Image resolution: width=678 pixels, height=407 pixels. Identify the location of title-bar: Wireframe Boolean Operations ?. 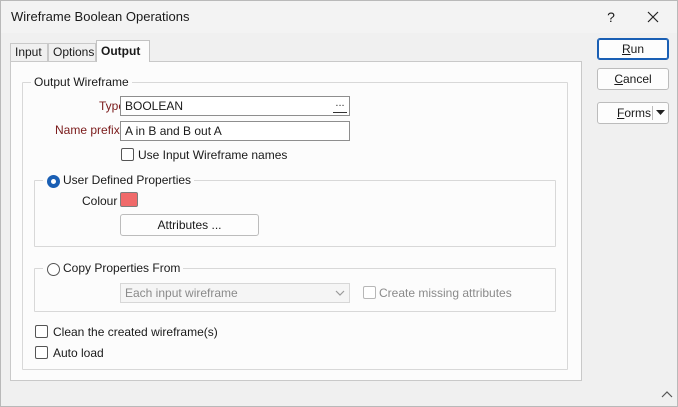
(339, 17).